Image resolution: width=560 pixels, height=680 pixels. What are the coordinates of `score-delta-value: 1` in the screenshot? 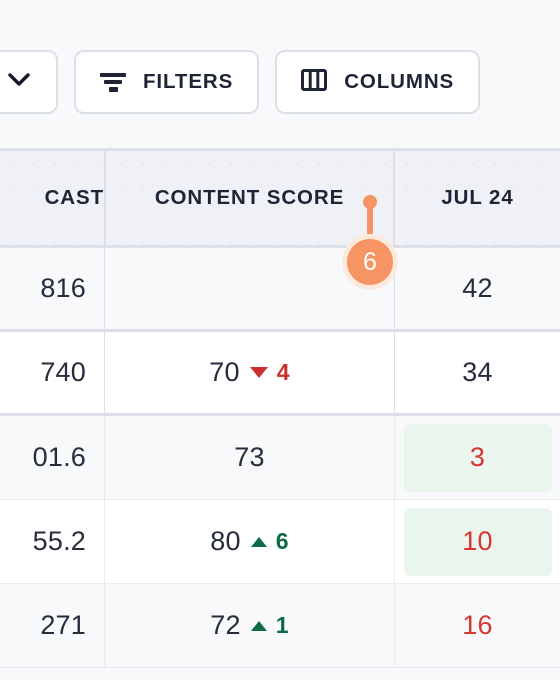 It's located at (282, 625).